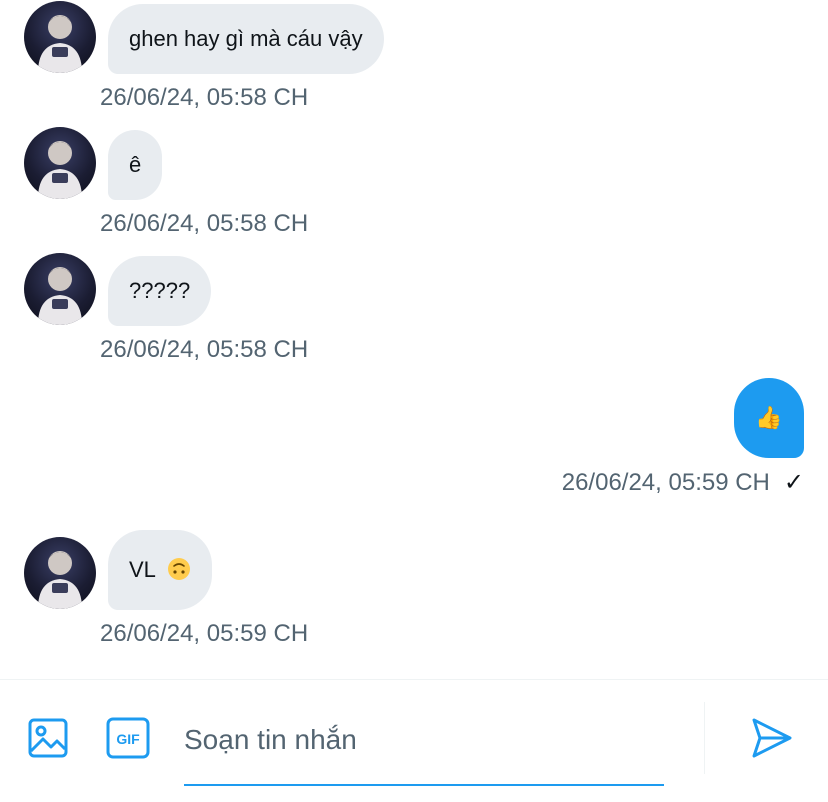 The width and height of the screenshot is (828, 802). I want to click on message-bubble: ê, so click(135, 165).